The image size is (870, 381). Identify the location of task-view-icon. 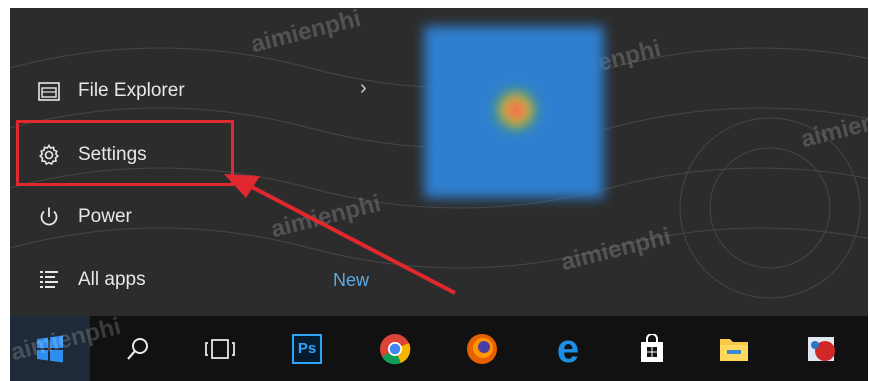
(220, 348).